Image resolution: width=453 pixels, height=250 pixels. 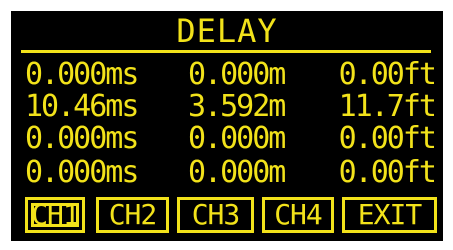 What do you see at coordinates (298, 215) in the screenshot?
I see `ch4-button: CH4` at bounding box center [298, 215].